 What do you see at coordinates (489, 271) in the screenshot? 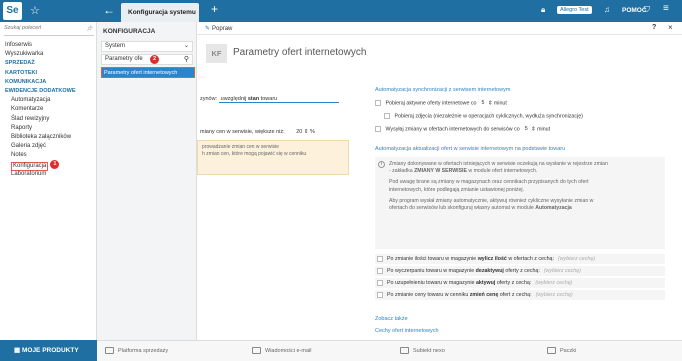
I see `change-deactivate-bold: dezaktywuj` at bounding box center [489, 271].